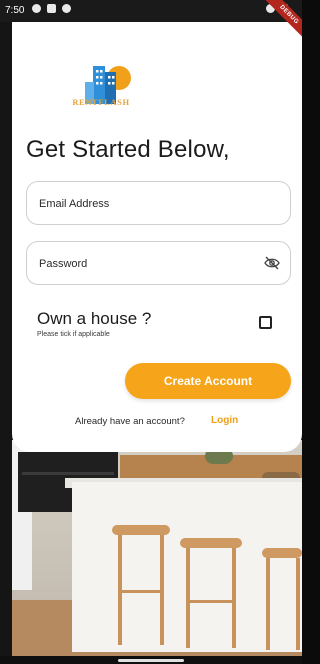  Describe the element at coordinates (128, 149) in the screenshot. I see `page-title: Get Started Below,` at that location.